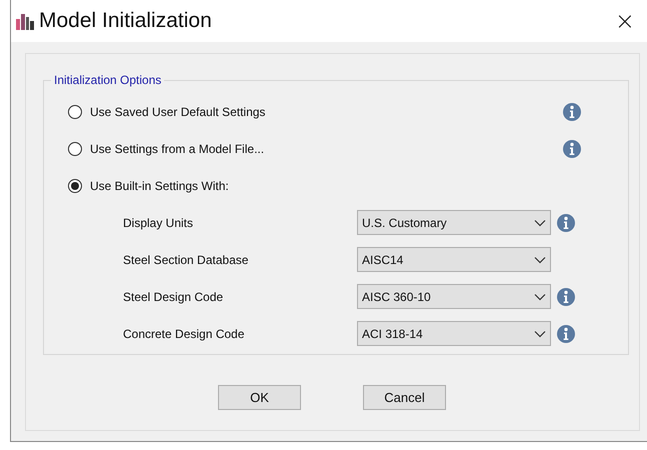  Describe the element at coordinates (454, 259) in the screenshot. I see `dropdown: AISC14` at that location.